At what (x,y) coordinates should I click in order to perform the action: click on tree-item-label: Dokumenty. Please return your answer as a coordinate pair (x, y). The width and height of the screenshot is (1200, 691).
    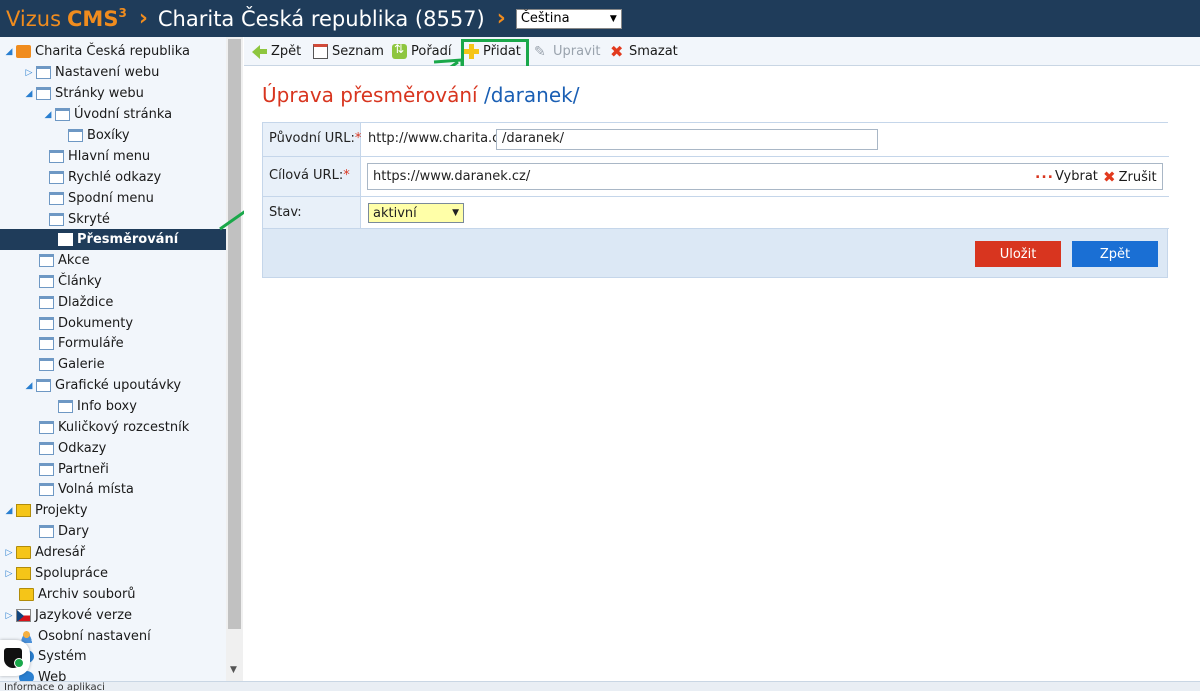
    Looking at the image, I should click on (96, 323).